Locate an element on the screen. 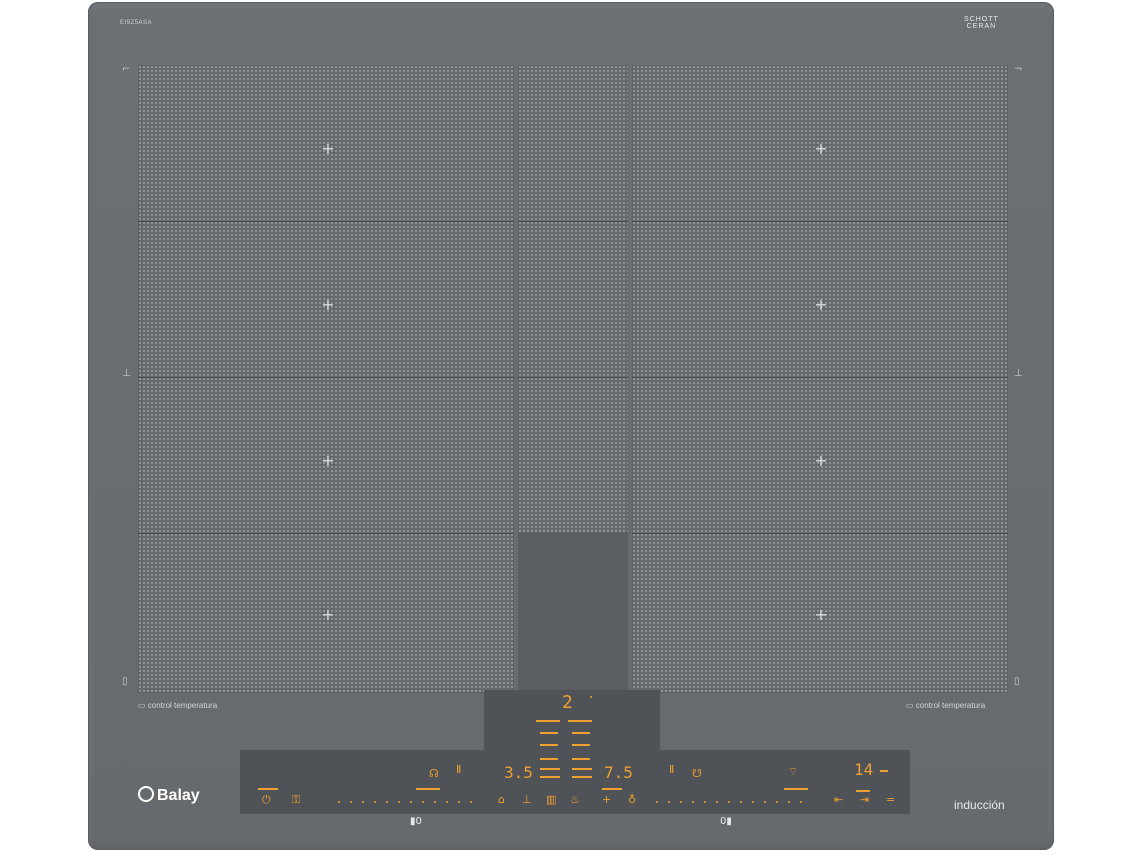 The height and width of the screenshot is (855, 1140). function-icon: ▥ is located at coordinates (551, 800).